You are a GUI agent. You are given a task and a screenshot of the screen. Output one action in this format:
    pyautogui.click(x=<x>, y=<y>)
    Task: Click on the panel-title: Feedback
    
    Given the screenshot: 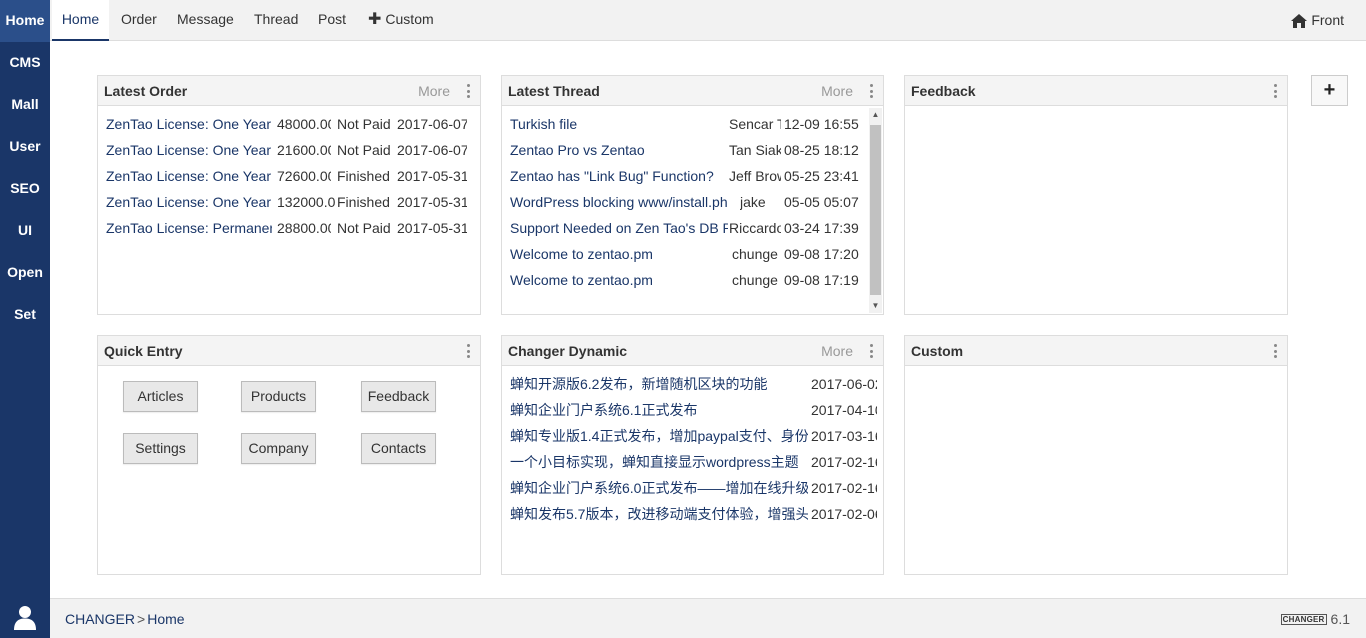 What is the action you would take?
    pyautogui.click(x=943, y=91)
    